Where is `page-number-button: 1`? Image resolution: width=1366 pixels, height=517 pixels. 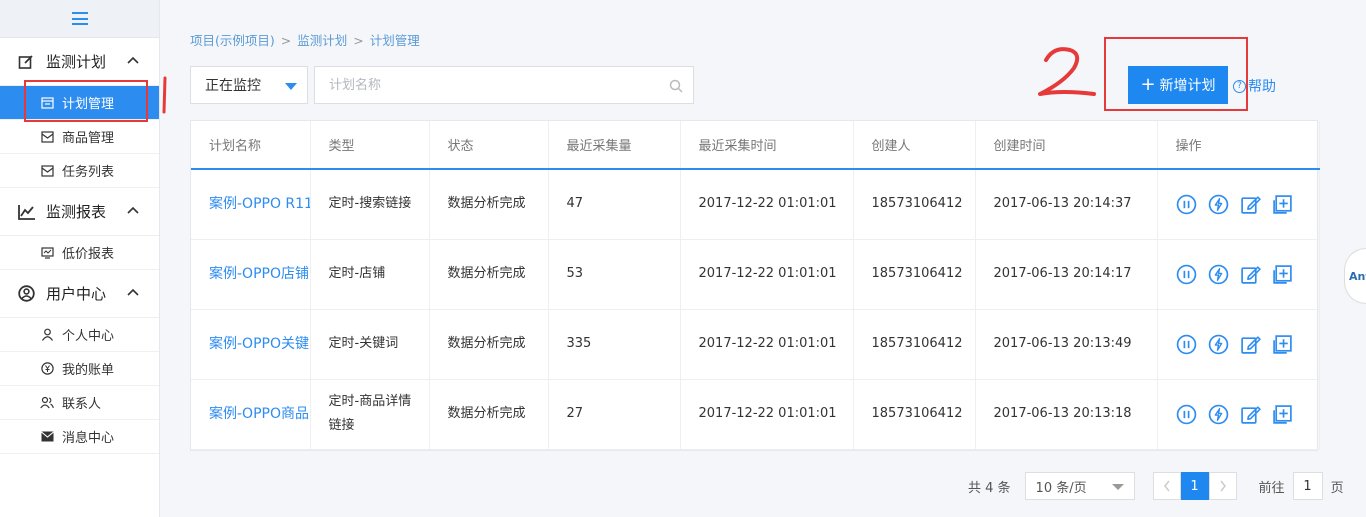 page-number-button: 1 is located at coordinates (1194, 486).